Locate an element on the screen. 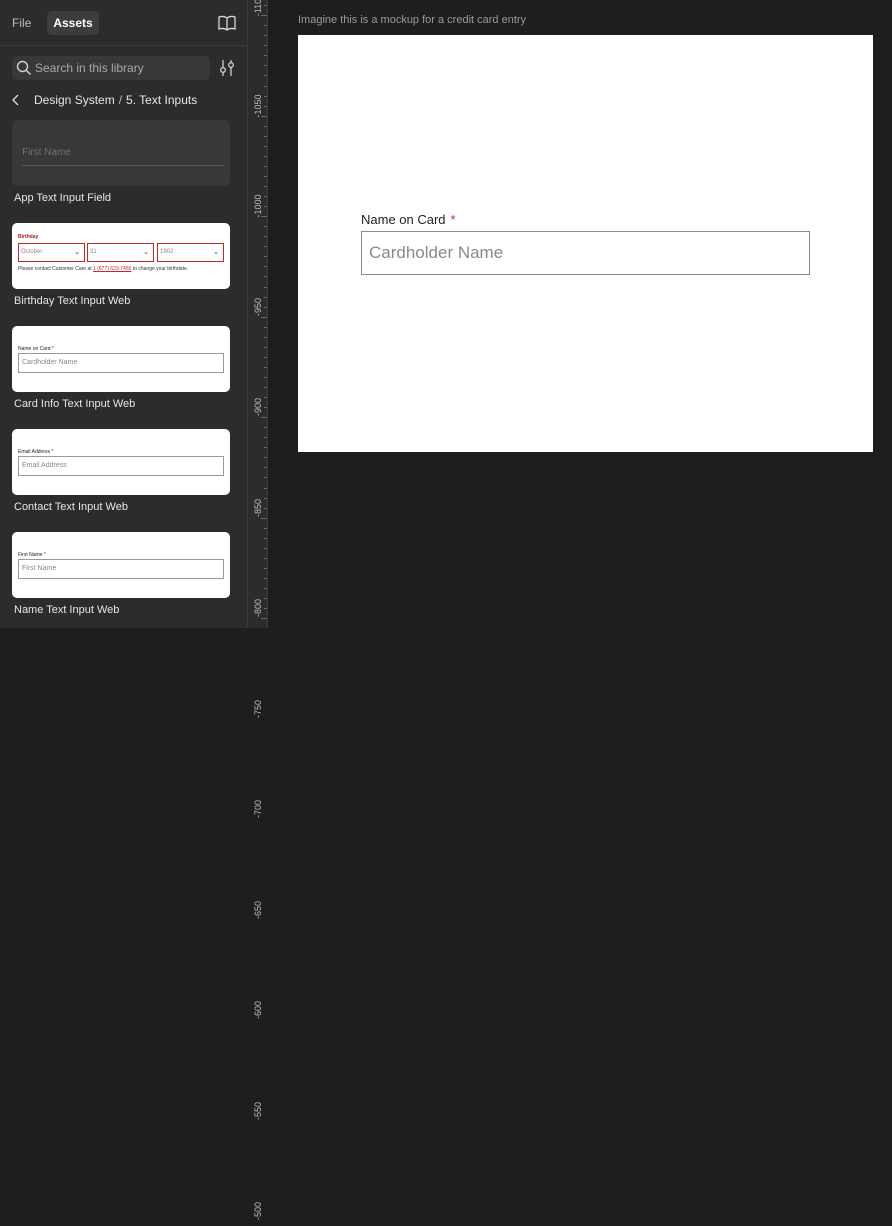 The height and width of the screenshot is (1226, 892). library-search is located at coordinates (111, 68).